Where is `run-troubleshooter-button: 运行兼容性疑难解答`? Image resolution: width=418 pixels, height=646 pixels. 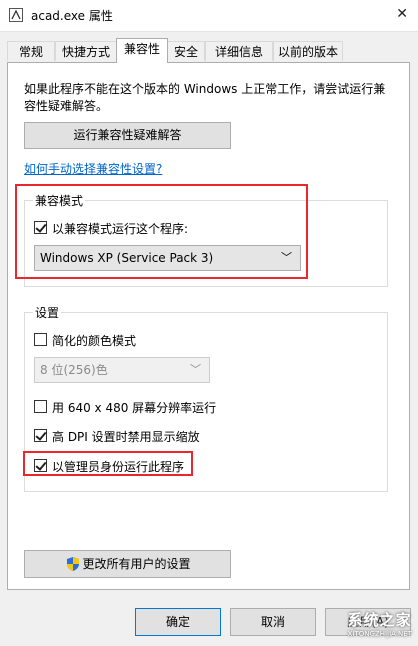 run-troubleshooter-button: 运行兼容性疑难解答 is located at coordinates (127, 135).